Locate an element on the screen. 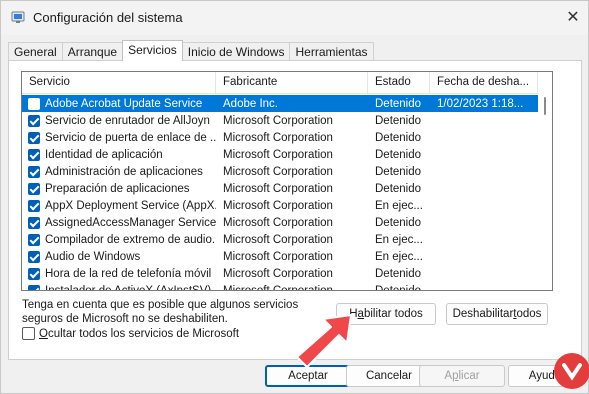 The width and height of the screenshot is (589, 394). service-name: Preparación de aplicaciones is located at coordinates (117, 188).